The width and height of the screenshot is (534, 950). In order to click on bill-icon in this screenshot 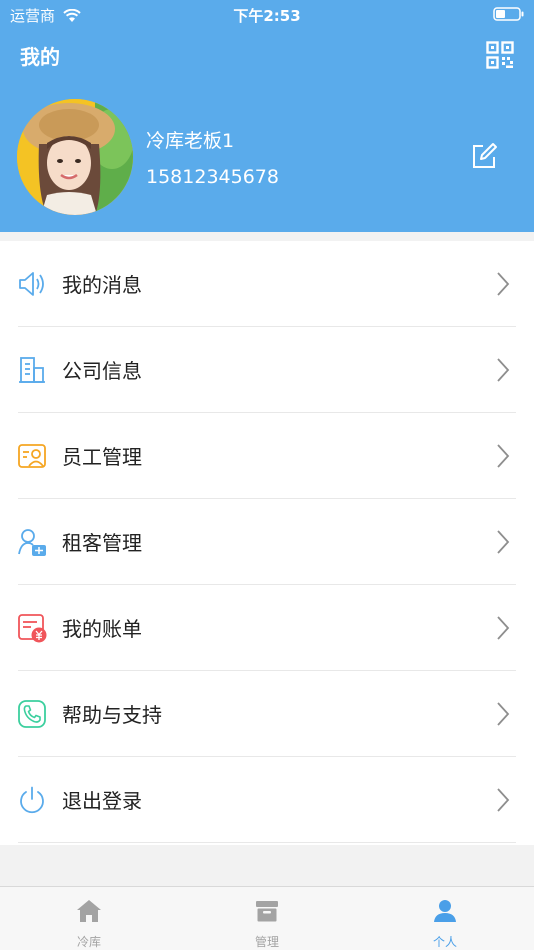, I will do `click(32, 628)`.